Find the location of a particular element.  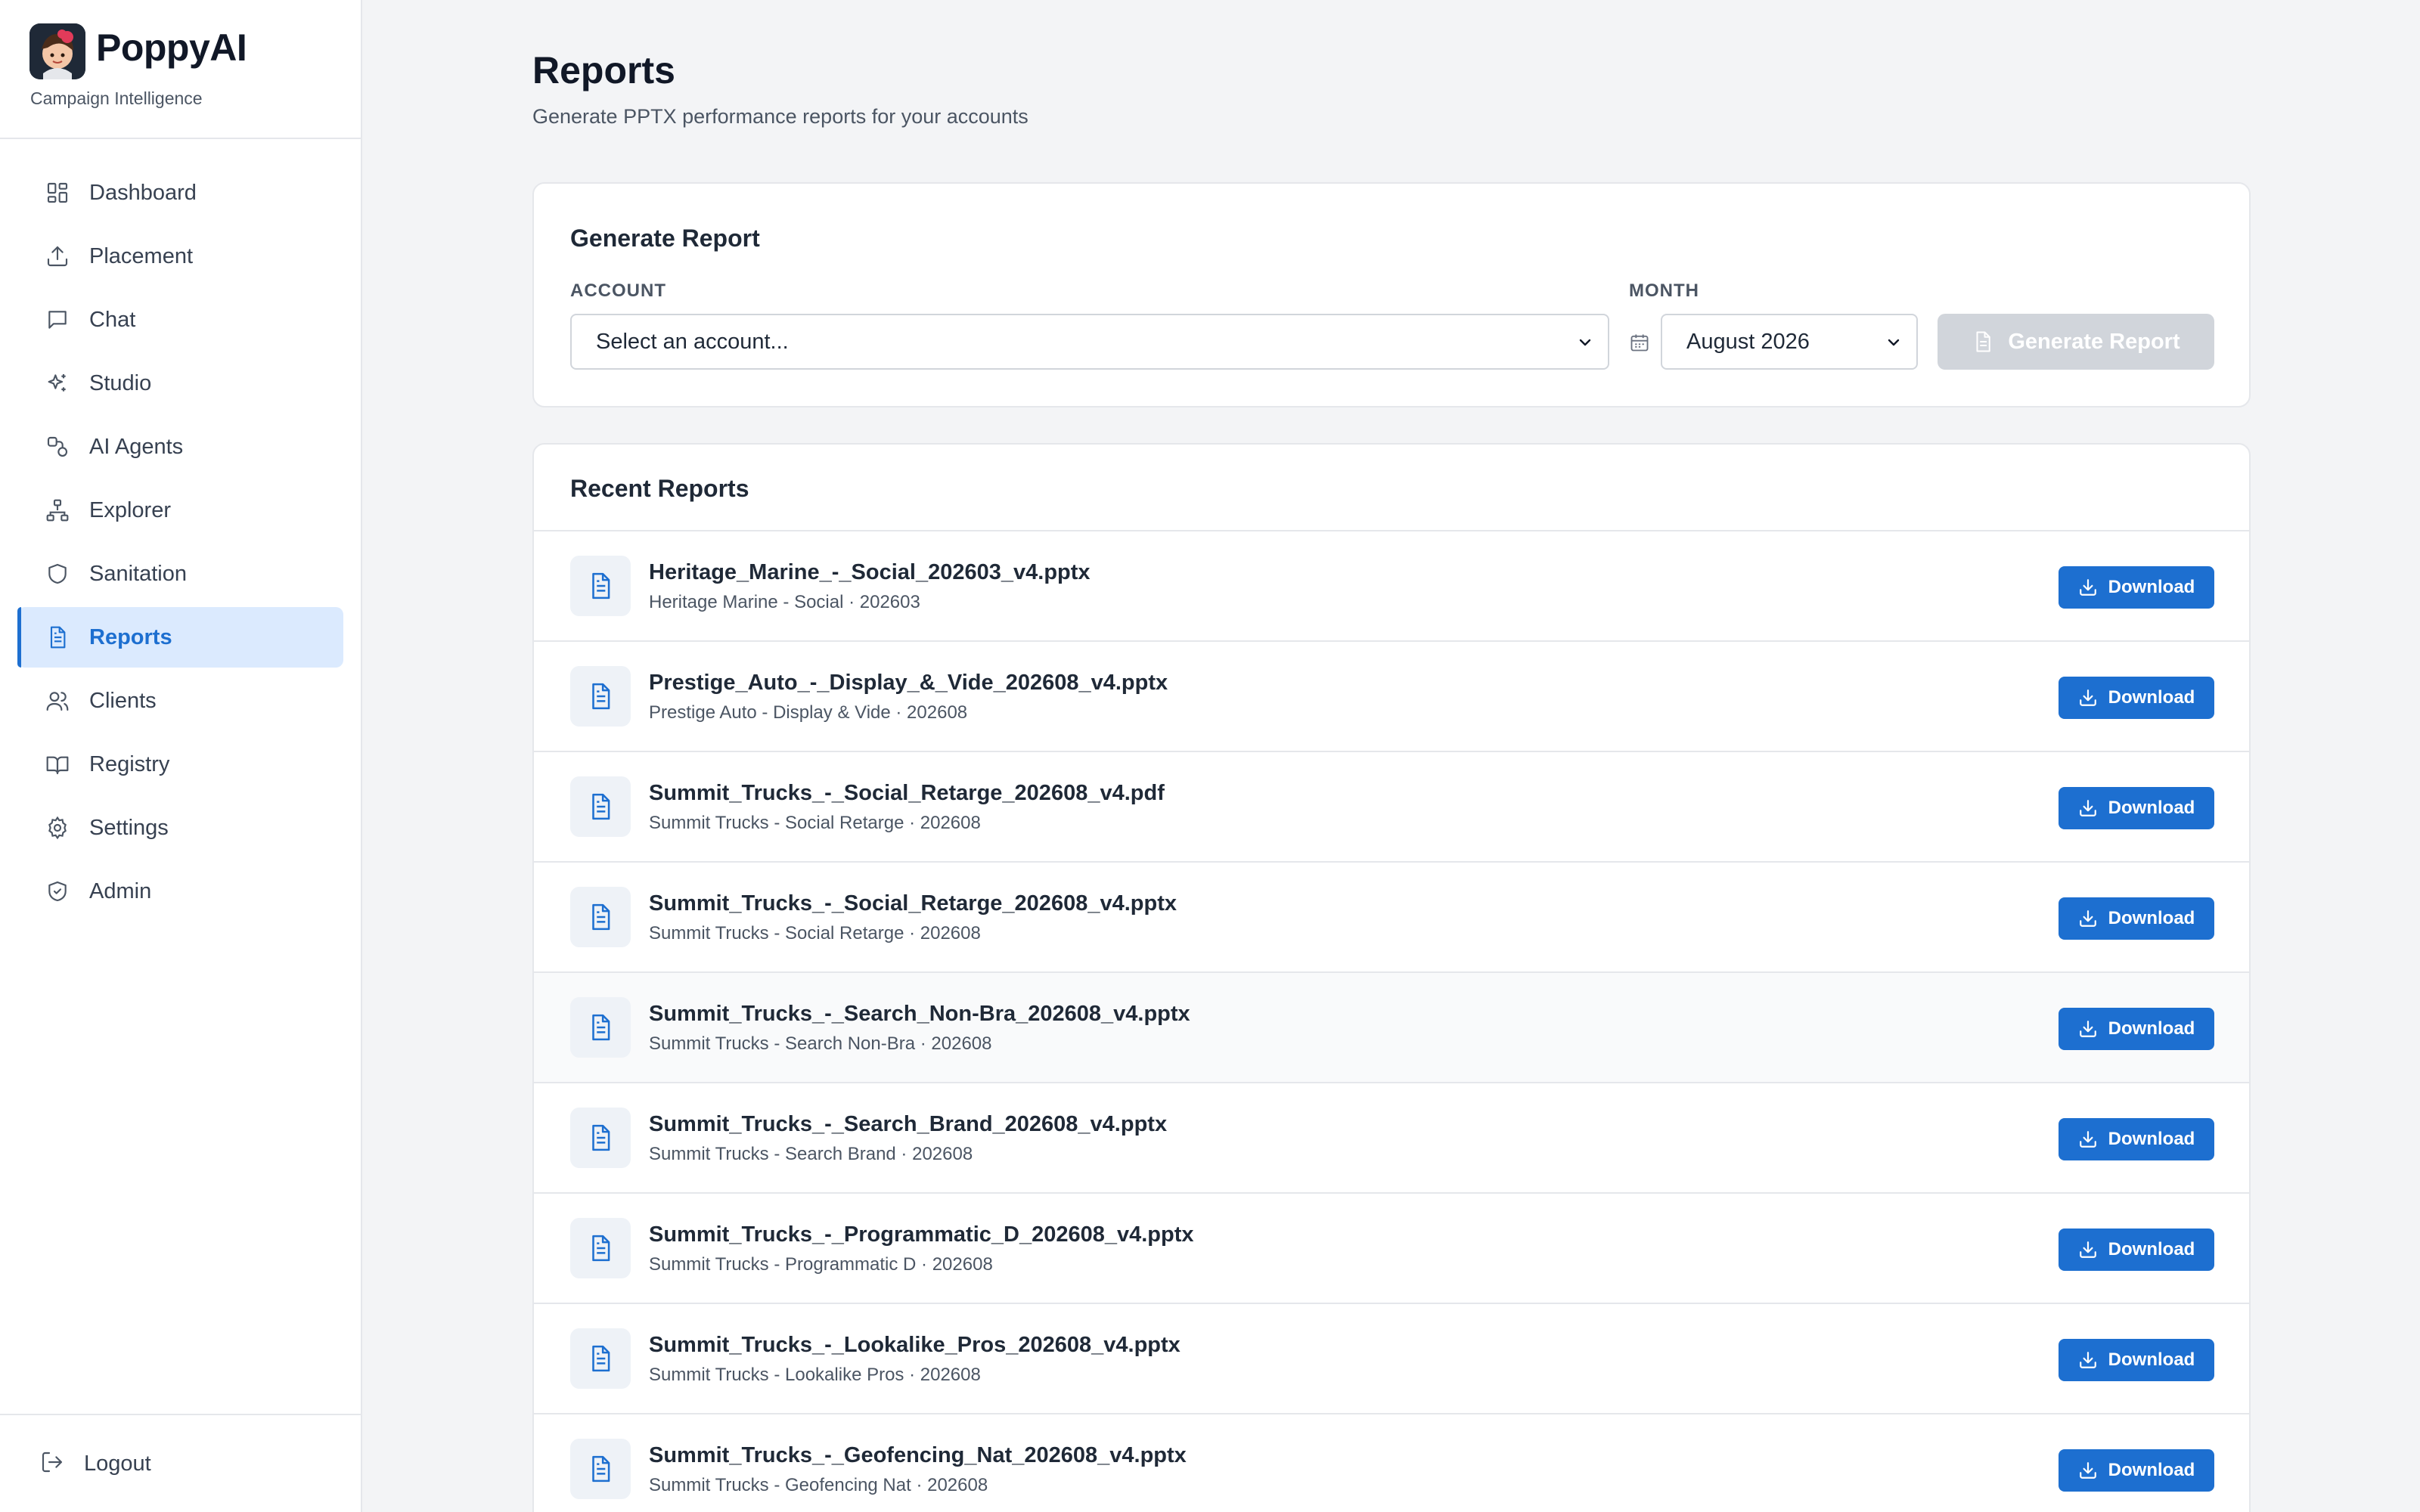

month-label: MONTH is located at coordinates (1664, 291).